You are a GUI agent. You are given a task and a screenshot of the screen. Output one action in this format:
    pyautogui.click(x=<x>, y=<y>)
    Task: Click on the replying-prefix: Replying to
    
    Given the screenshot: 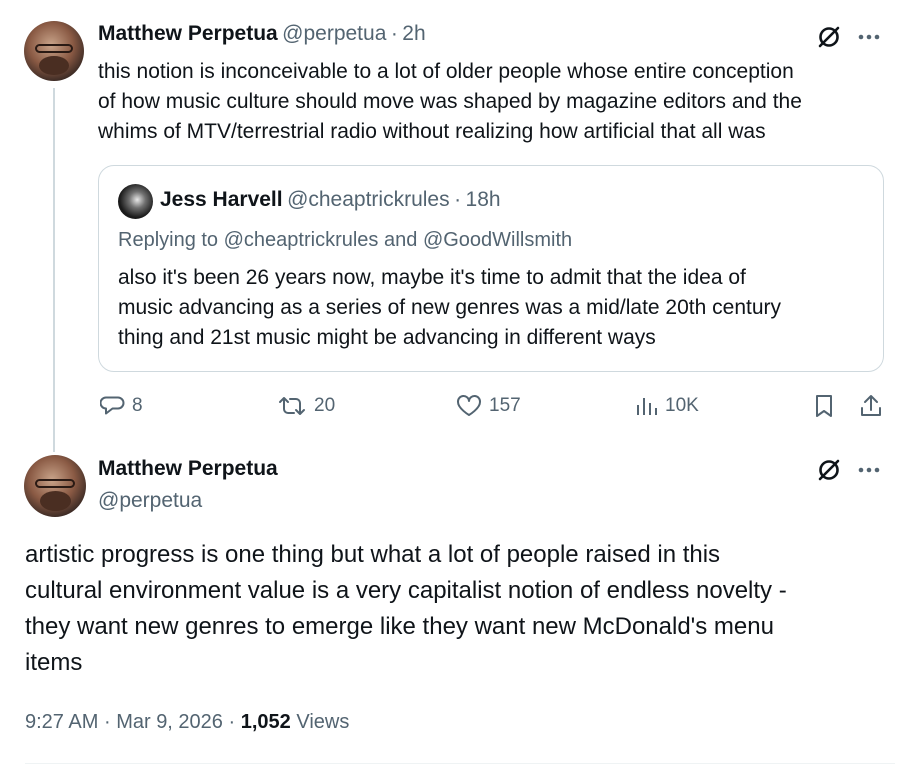 What is the action you would take?
    pyautogui.click(x=168, y=240)
    